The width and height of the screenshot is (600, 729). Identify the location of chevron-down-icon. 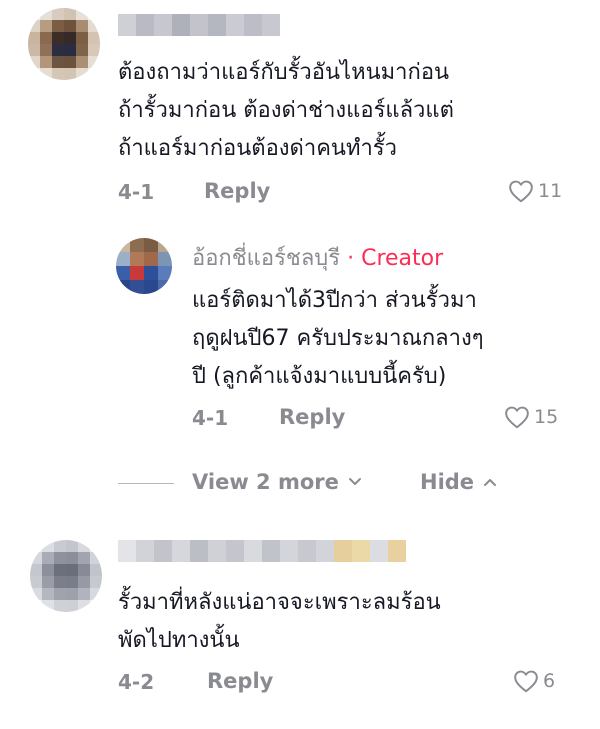
(354, 481).